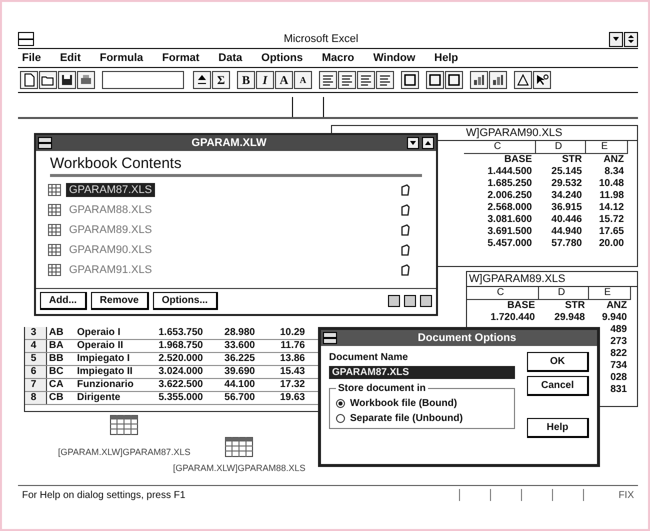 Image resolution: width=650 pixels, height=531 pixels. I want to click on group-label: Store document in, so click(382, 388).